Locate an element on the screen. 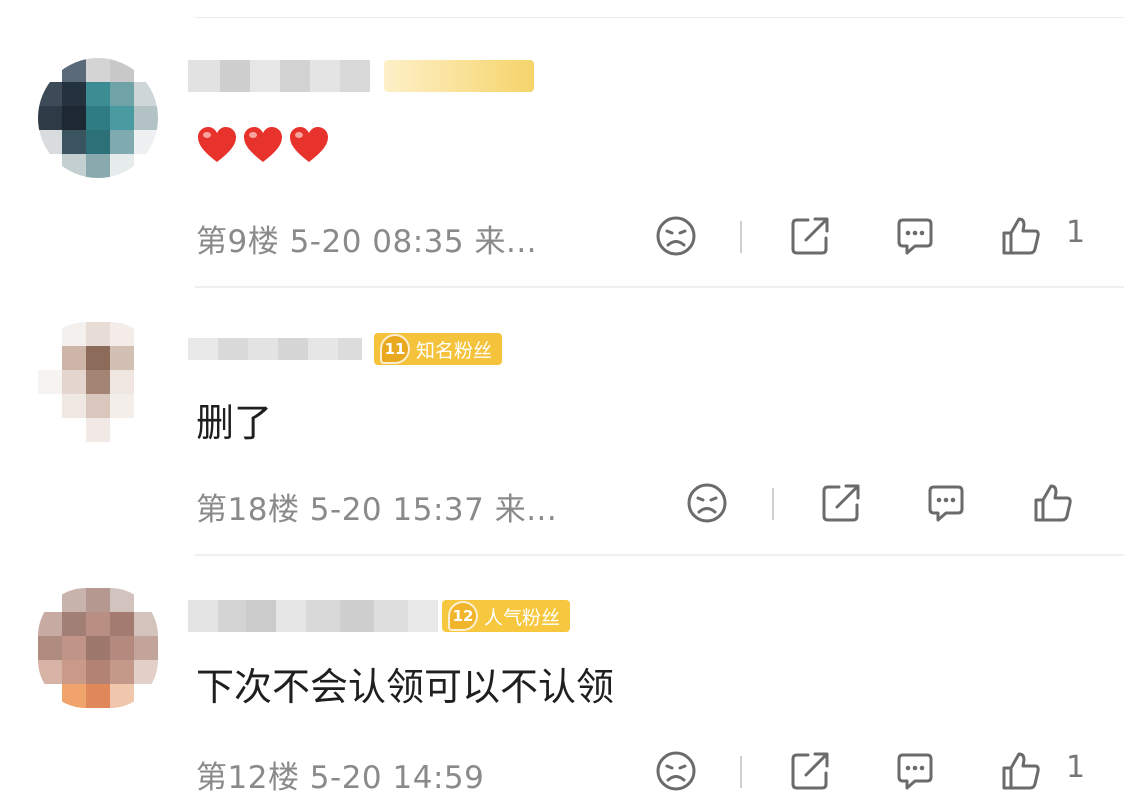 This screenshot has height=809, width=1124. fan-level-icon: 11 is located at coordinates (395, 349).